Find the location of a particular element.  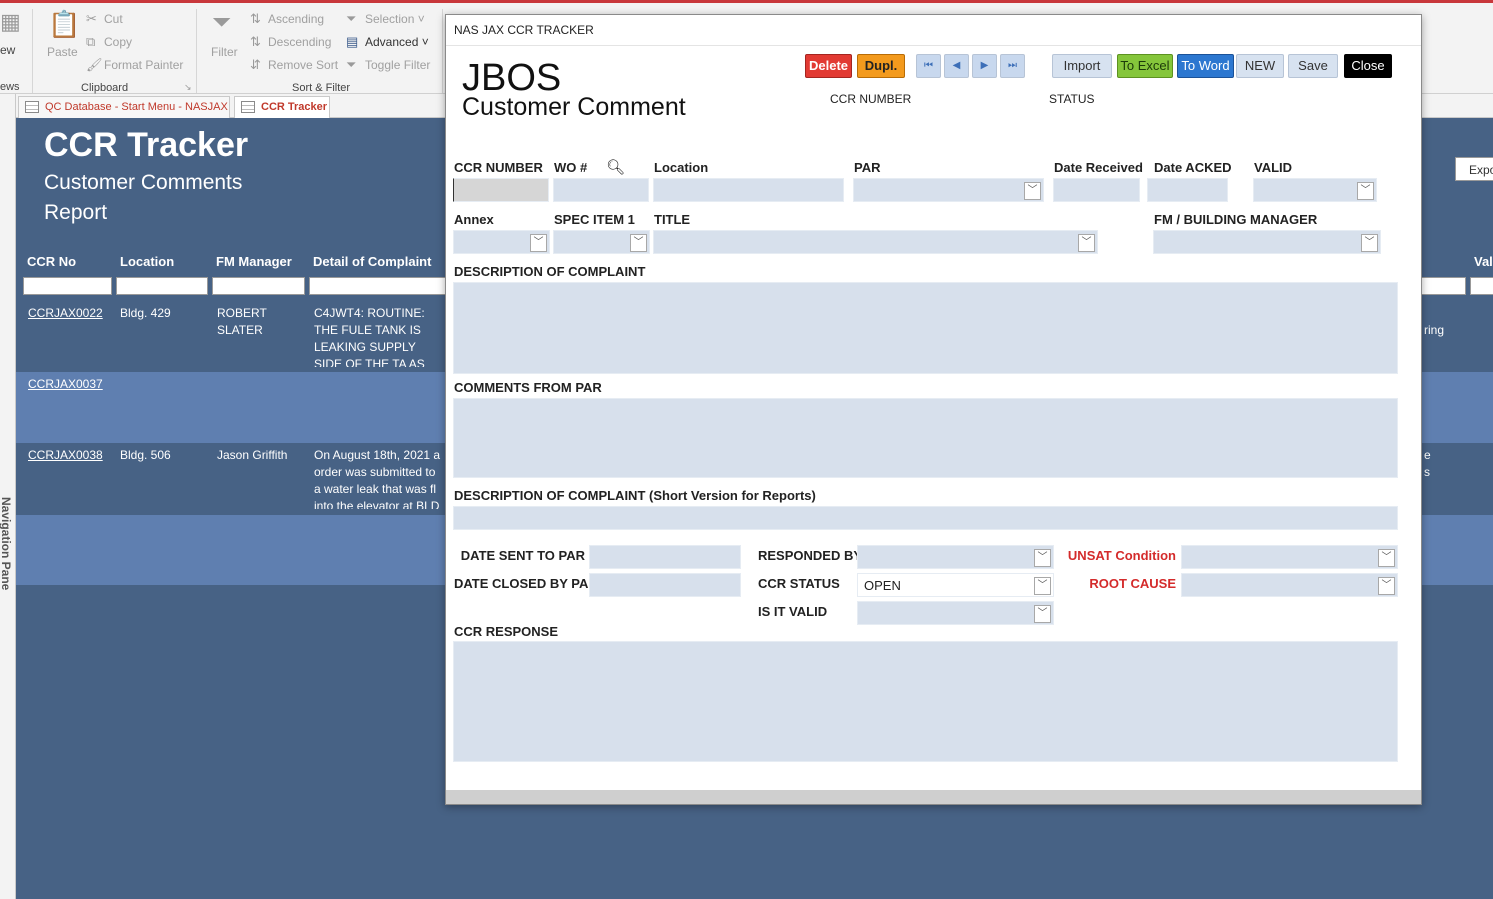

annex-label: Annex is located at coordinates (474, 219).